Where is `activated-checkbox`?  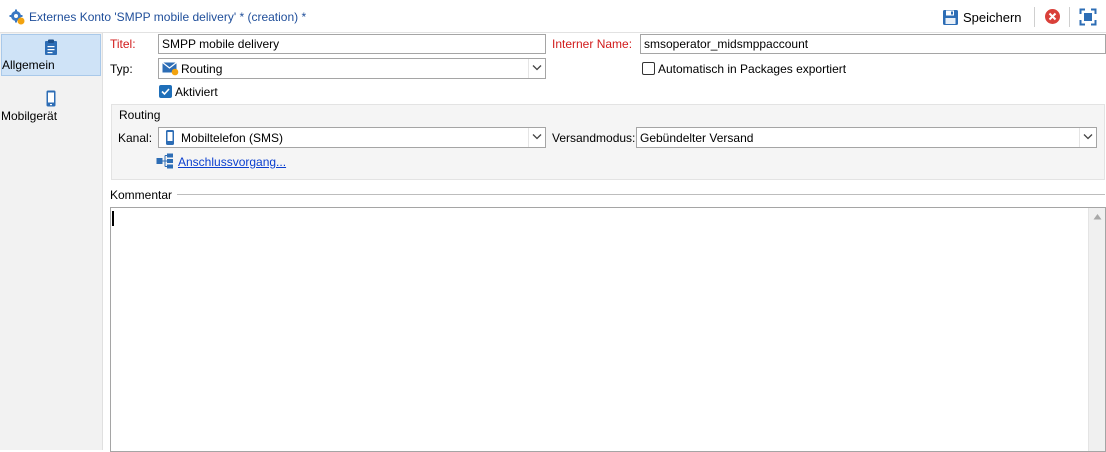
activated-checkbox is located at coordinates (165, 91).